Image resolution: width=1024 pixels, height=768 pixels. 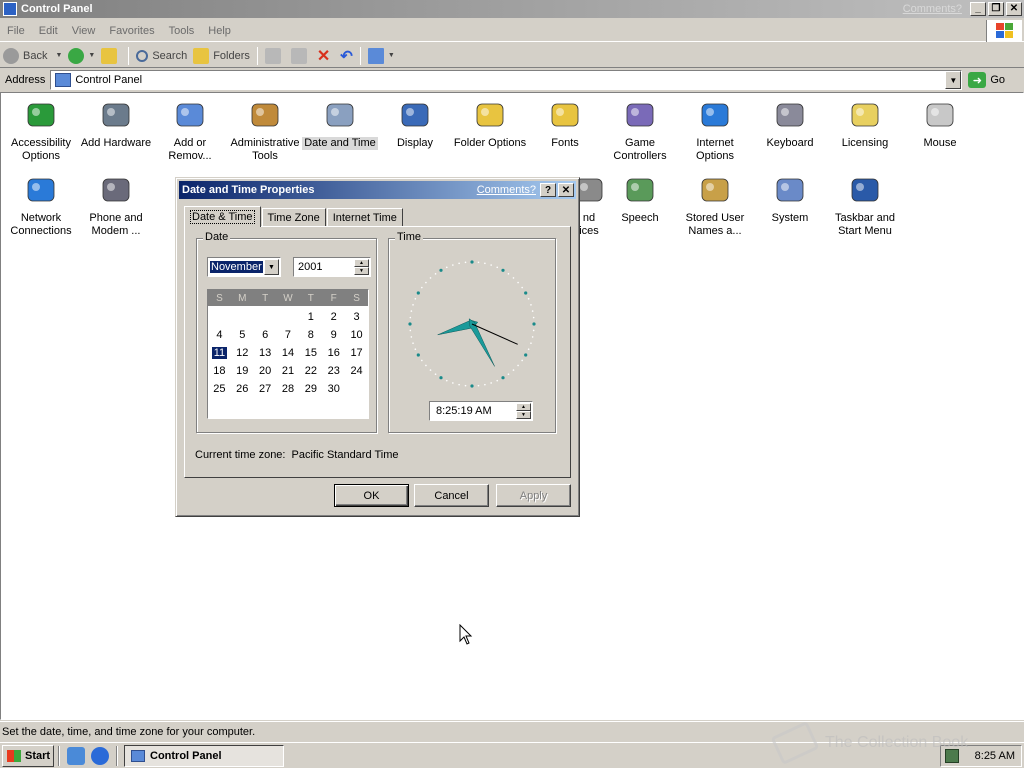 What do you see at coordinates (333, 353) in the screenshot?
I see `calendar-day: 16` at bounding box center [333, 353].